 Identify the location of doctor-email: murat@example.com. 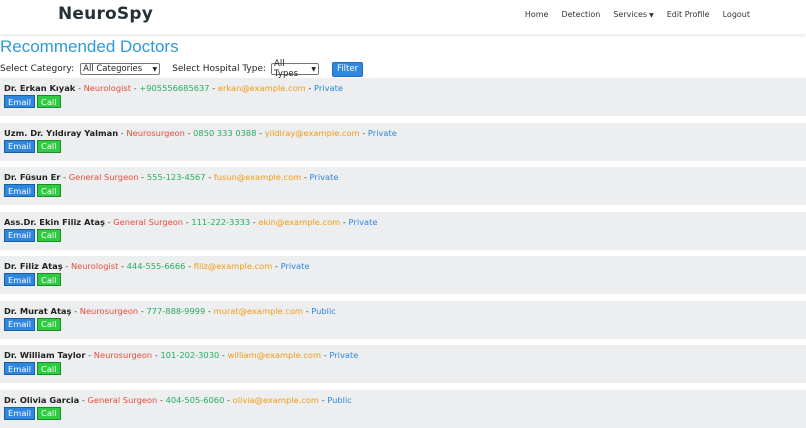
(258, 310).